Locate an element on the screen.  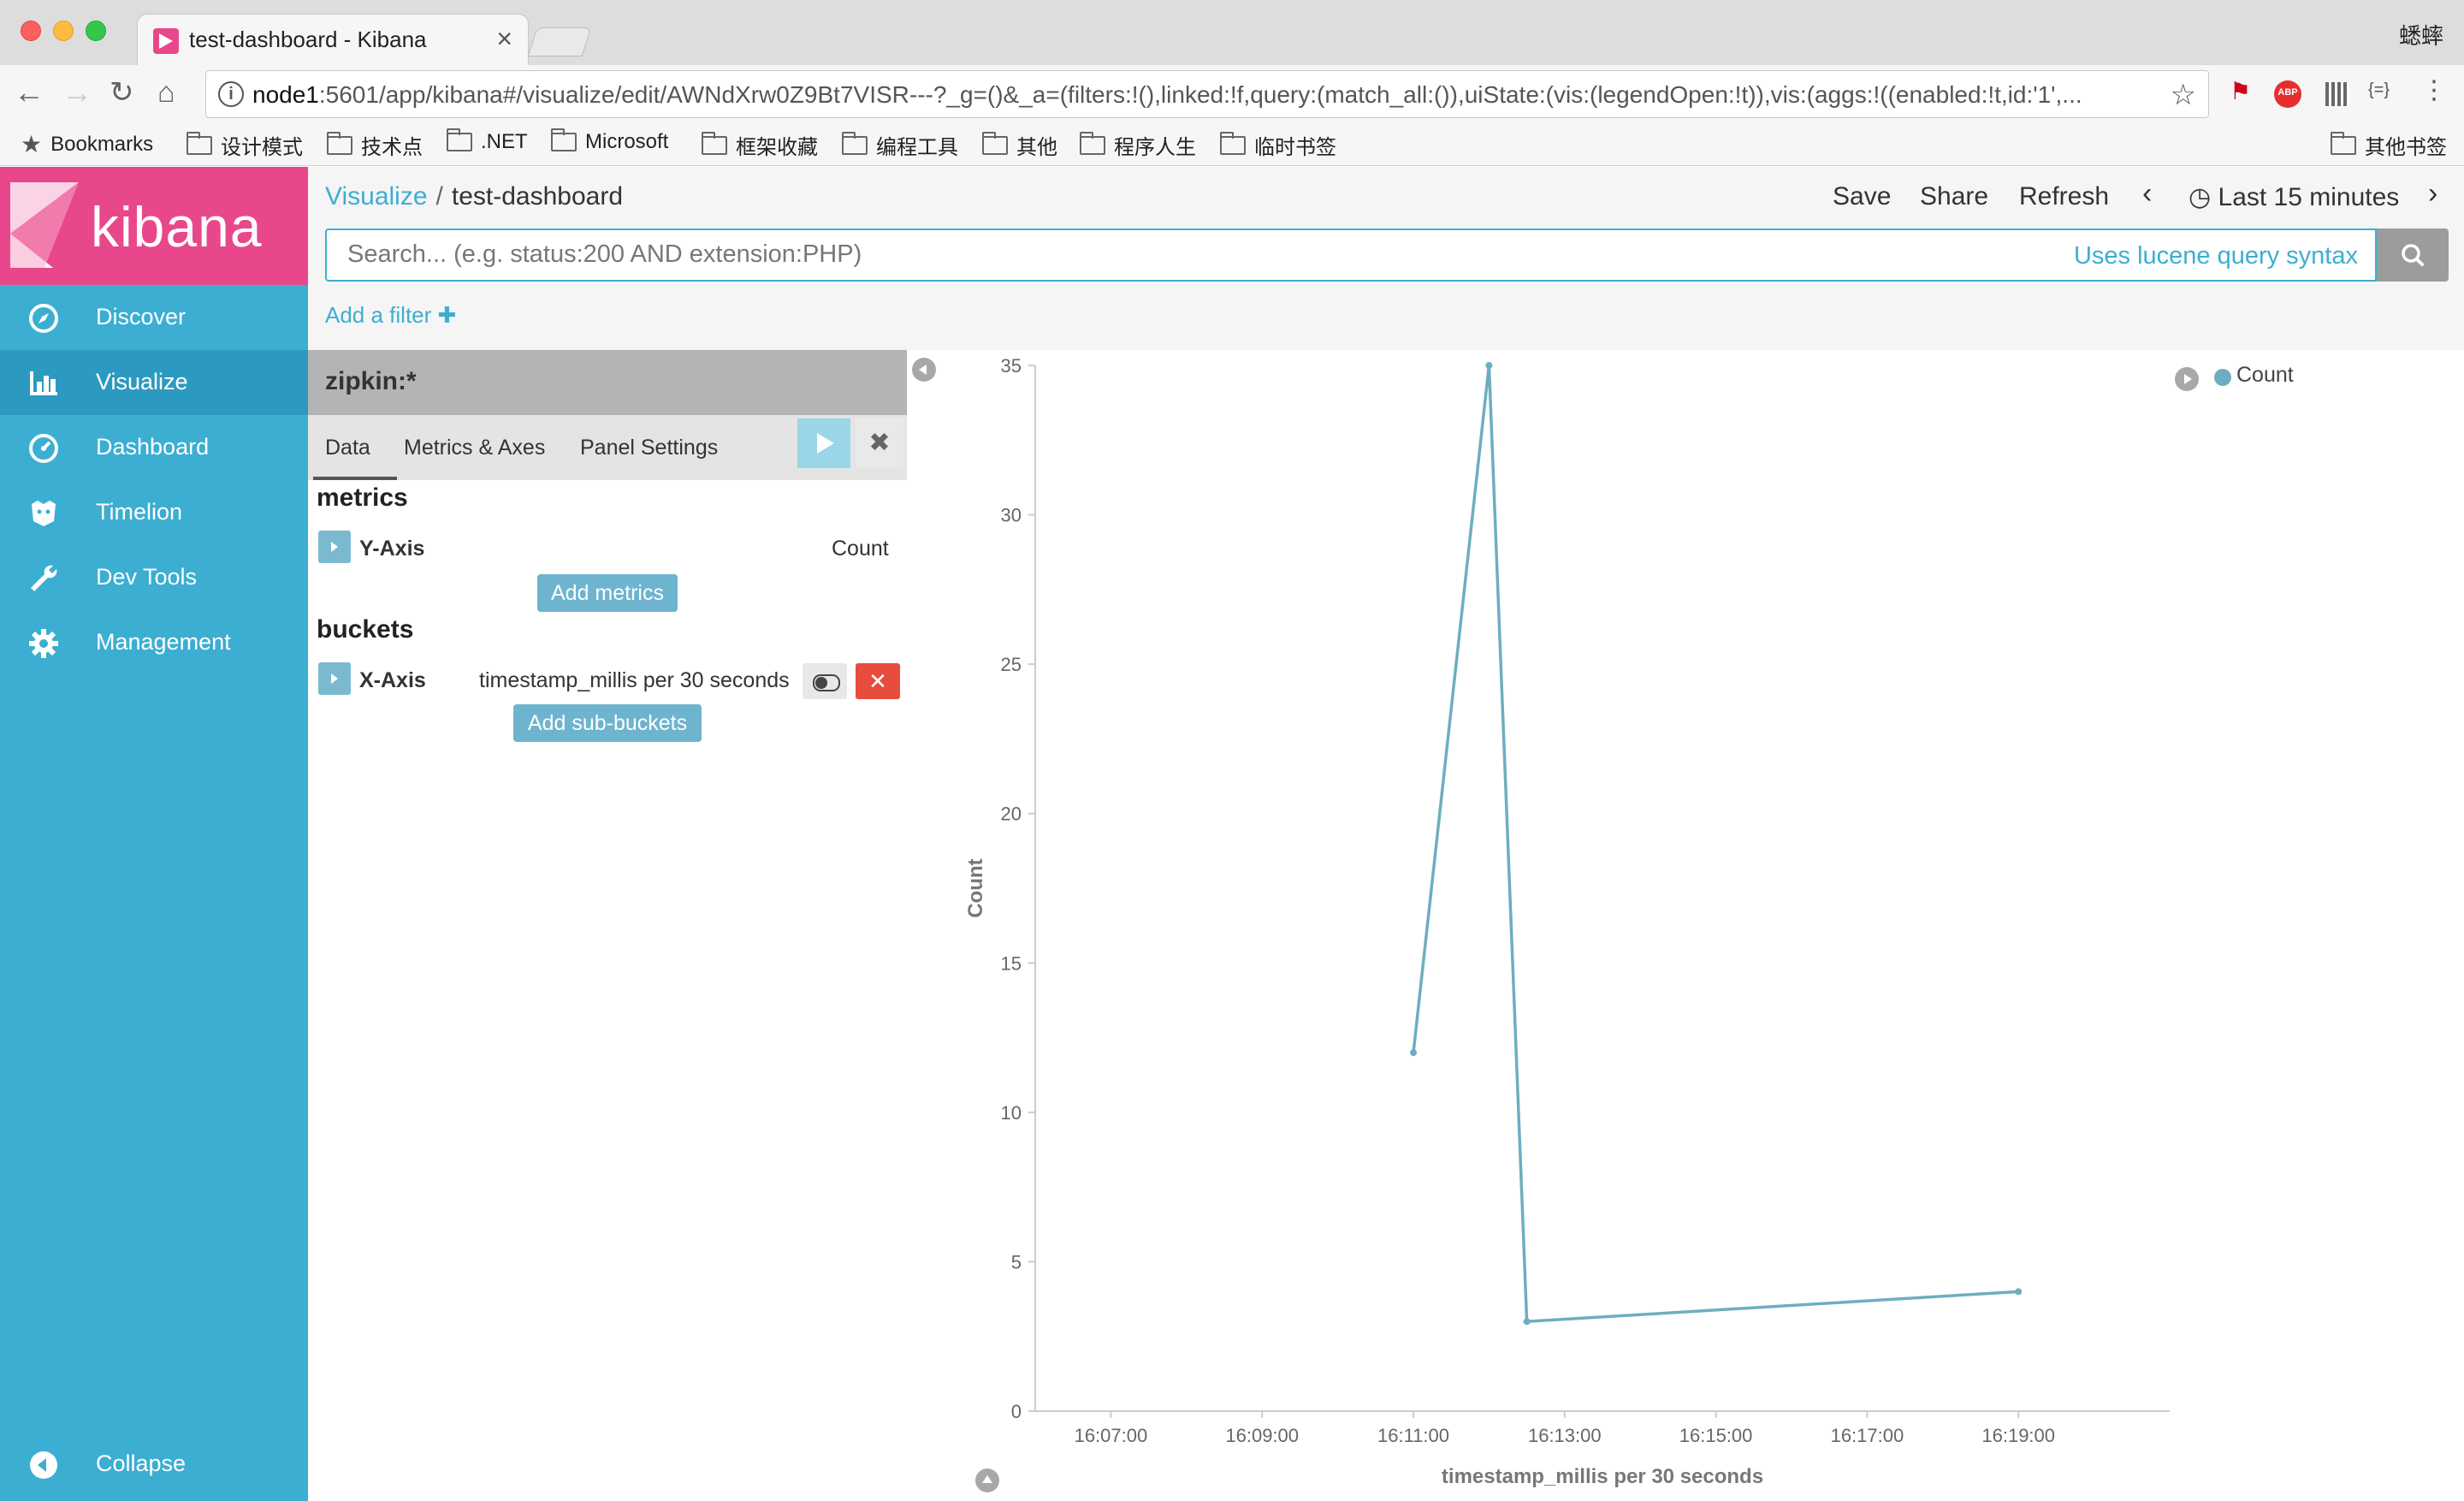
sidebar-item-dashboard: Dashboard is located at coordinates (154, 448).